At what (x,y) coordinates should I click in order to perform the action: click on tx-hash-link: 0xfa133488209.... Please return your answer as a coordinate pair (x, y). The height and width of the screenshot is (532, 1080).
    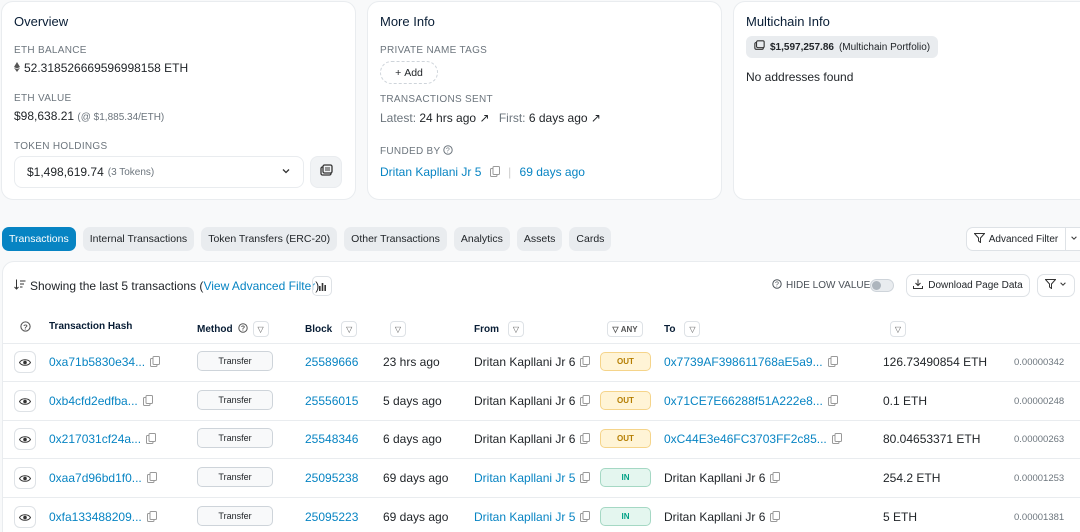
    Looking at the image, I should click on (95, 517).